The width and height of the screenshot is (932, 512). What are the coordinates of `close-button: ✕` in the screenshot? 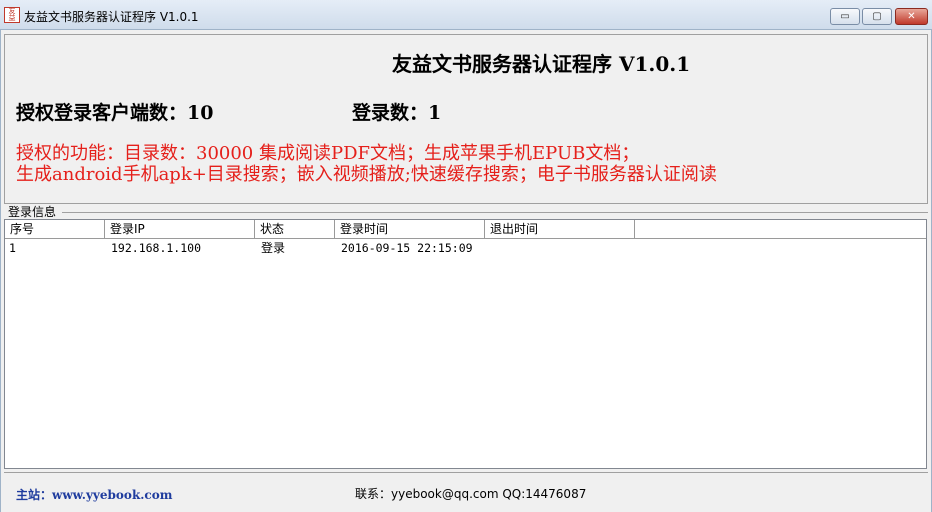 It's located at (911, 16).